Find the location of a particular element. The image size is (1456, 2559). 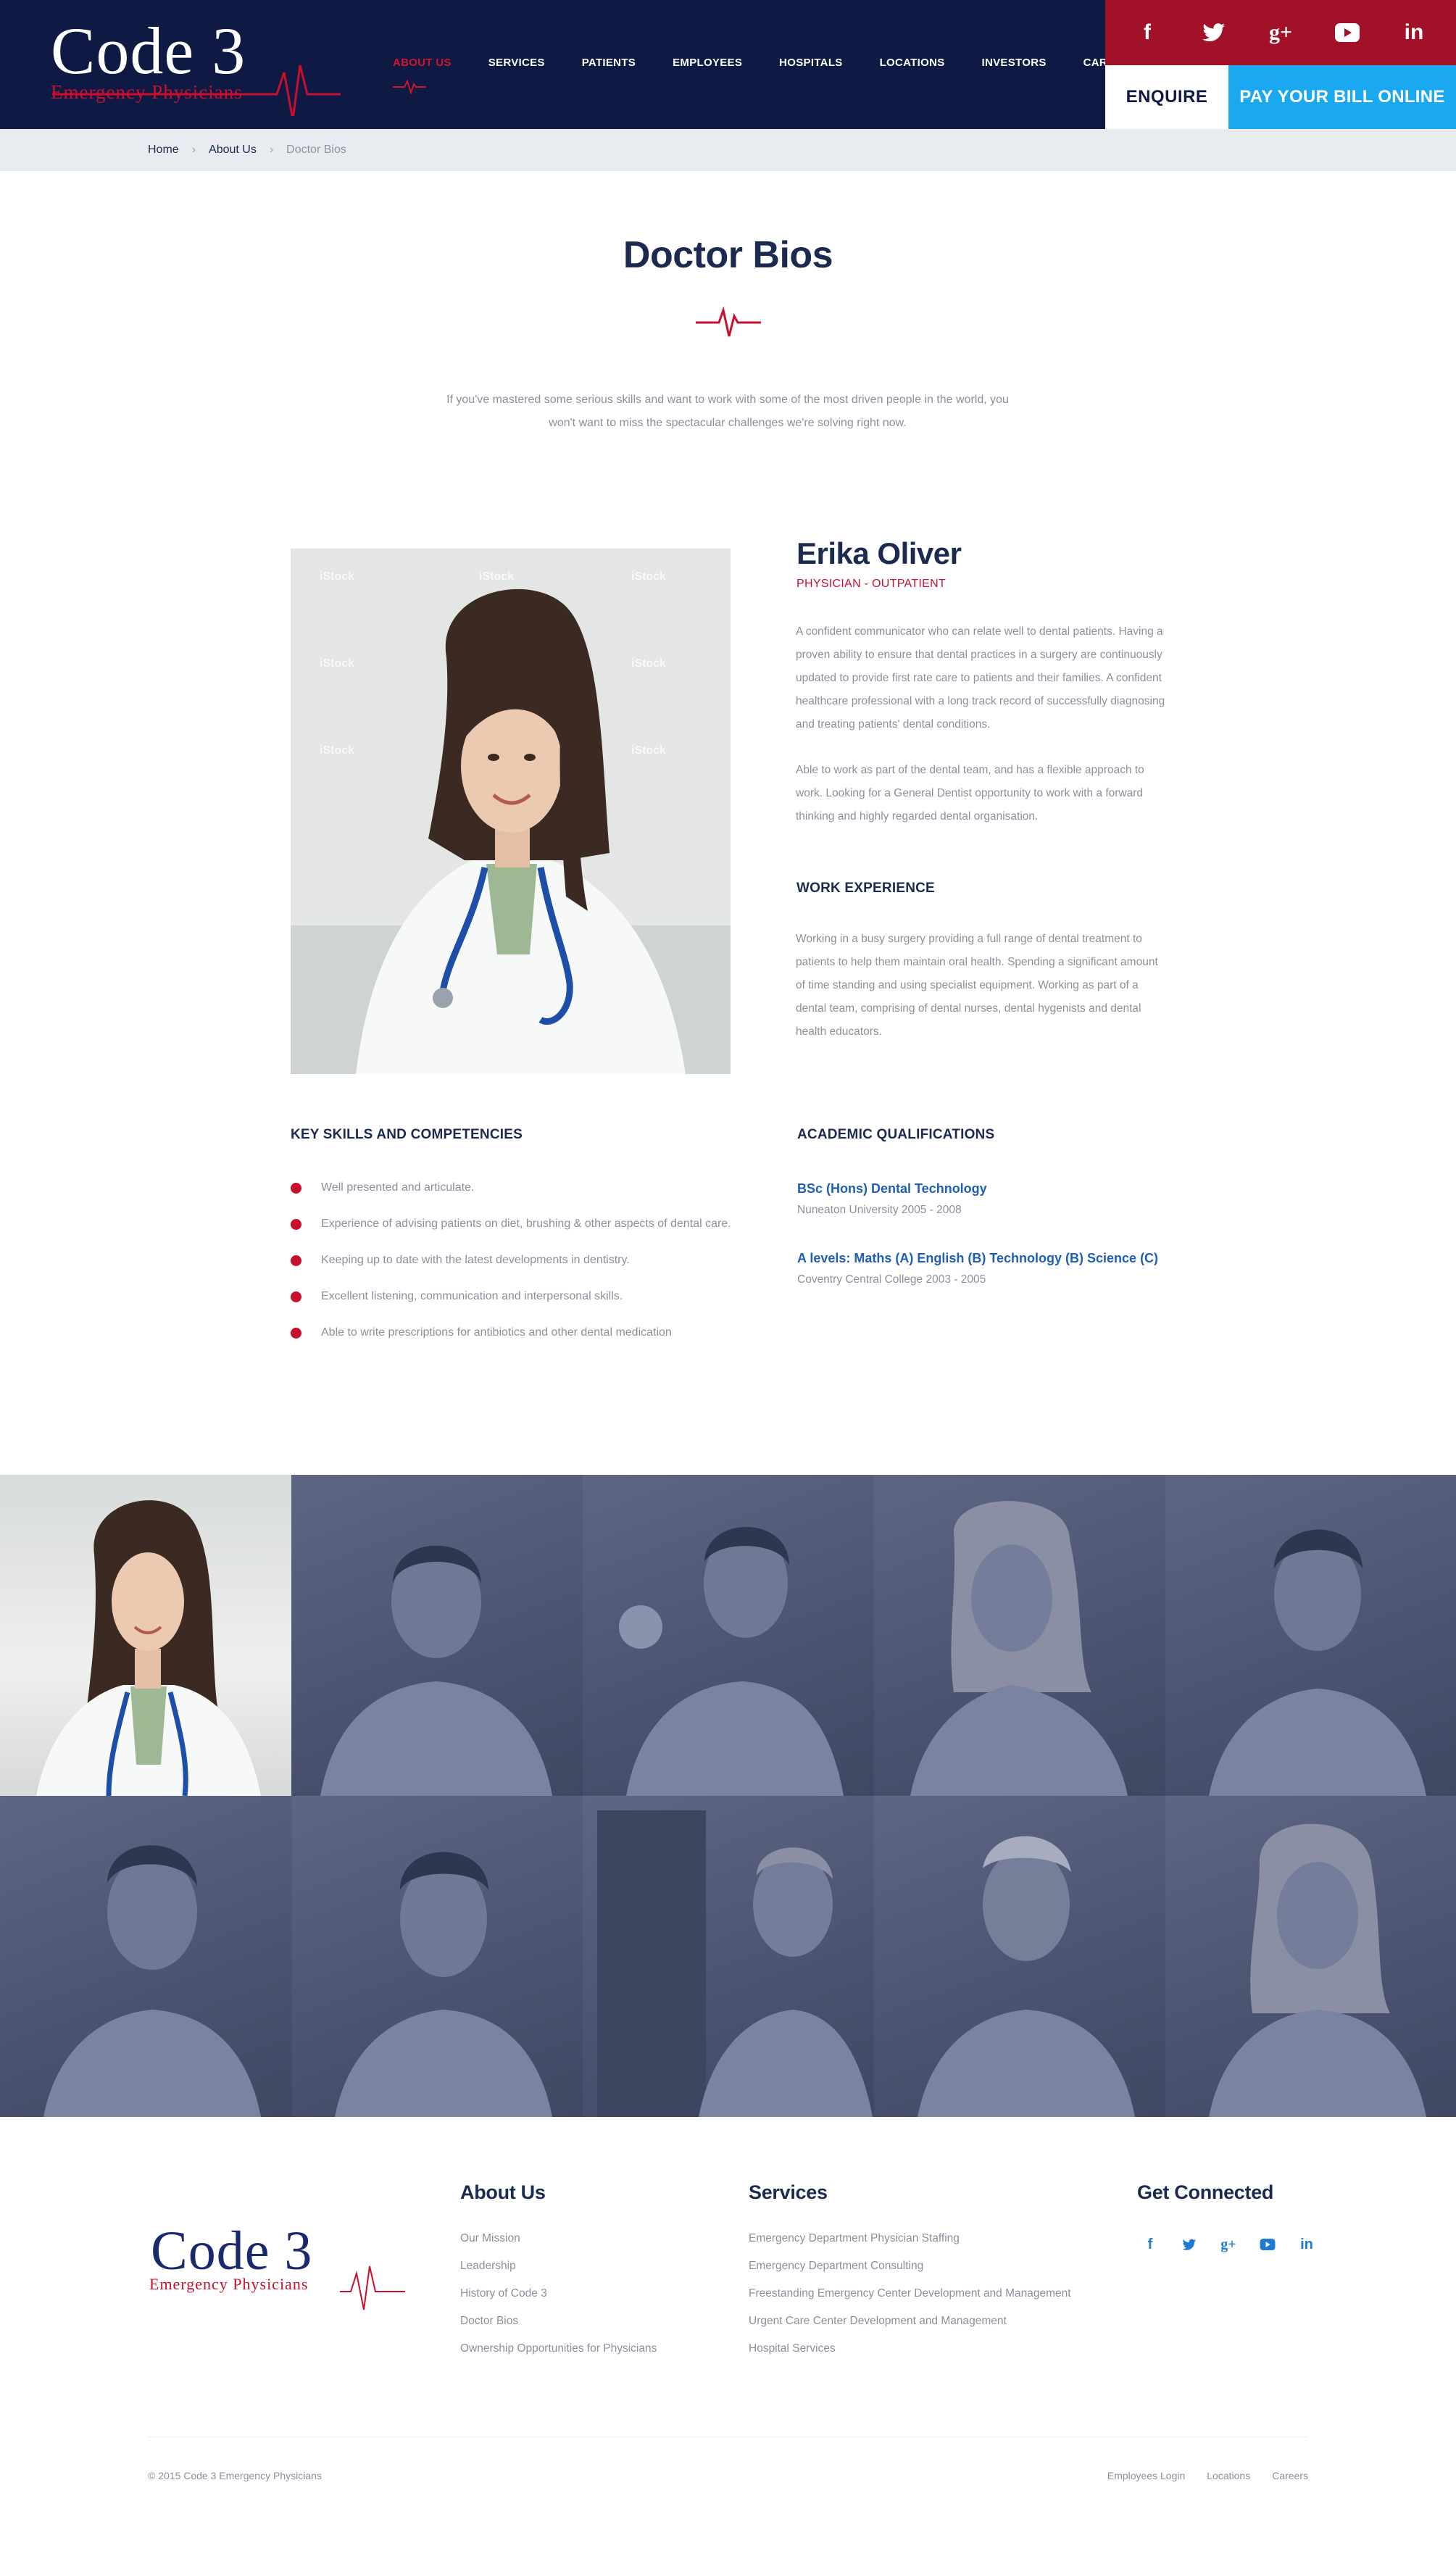

skill-text: Well presented and articulate. is located at coordinates (398, 1188).